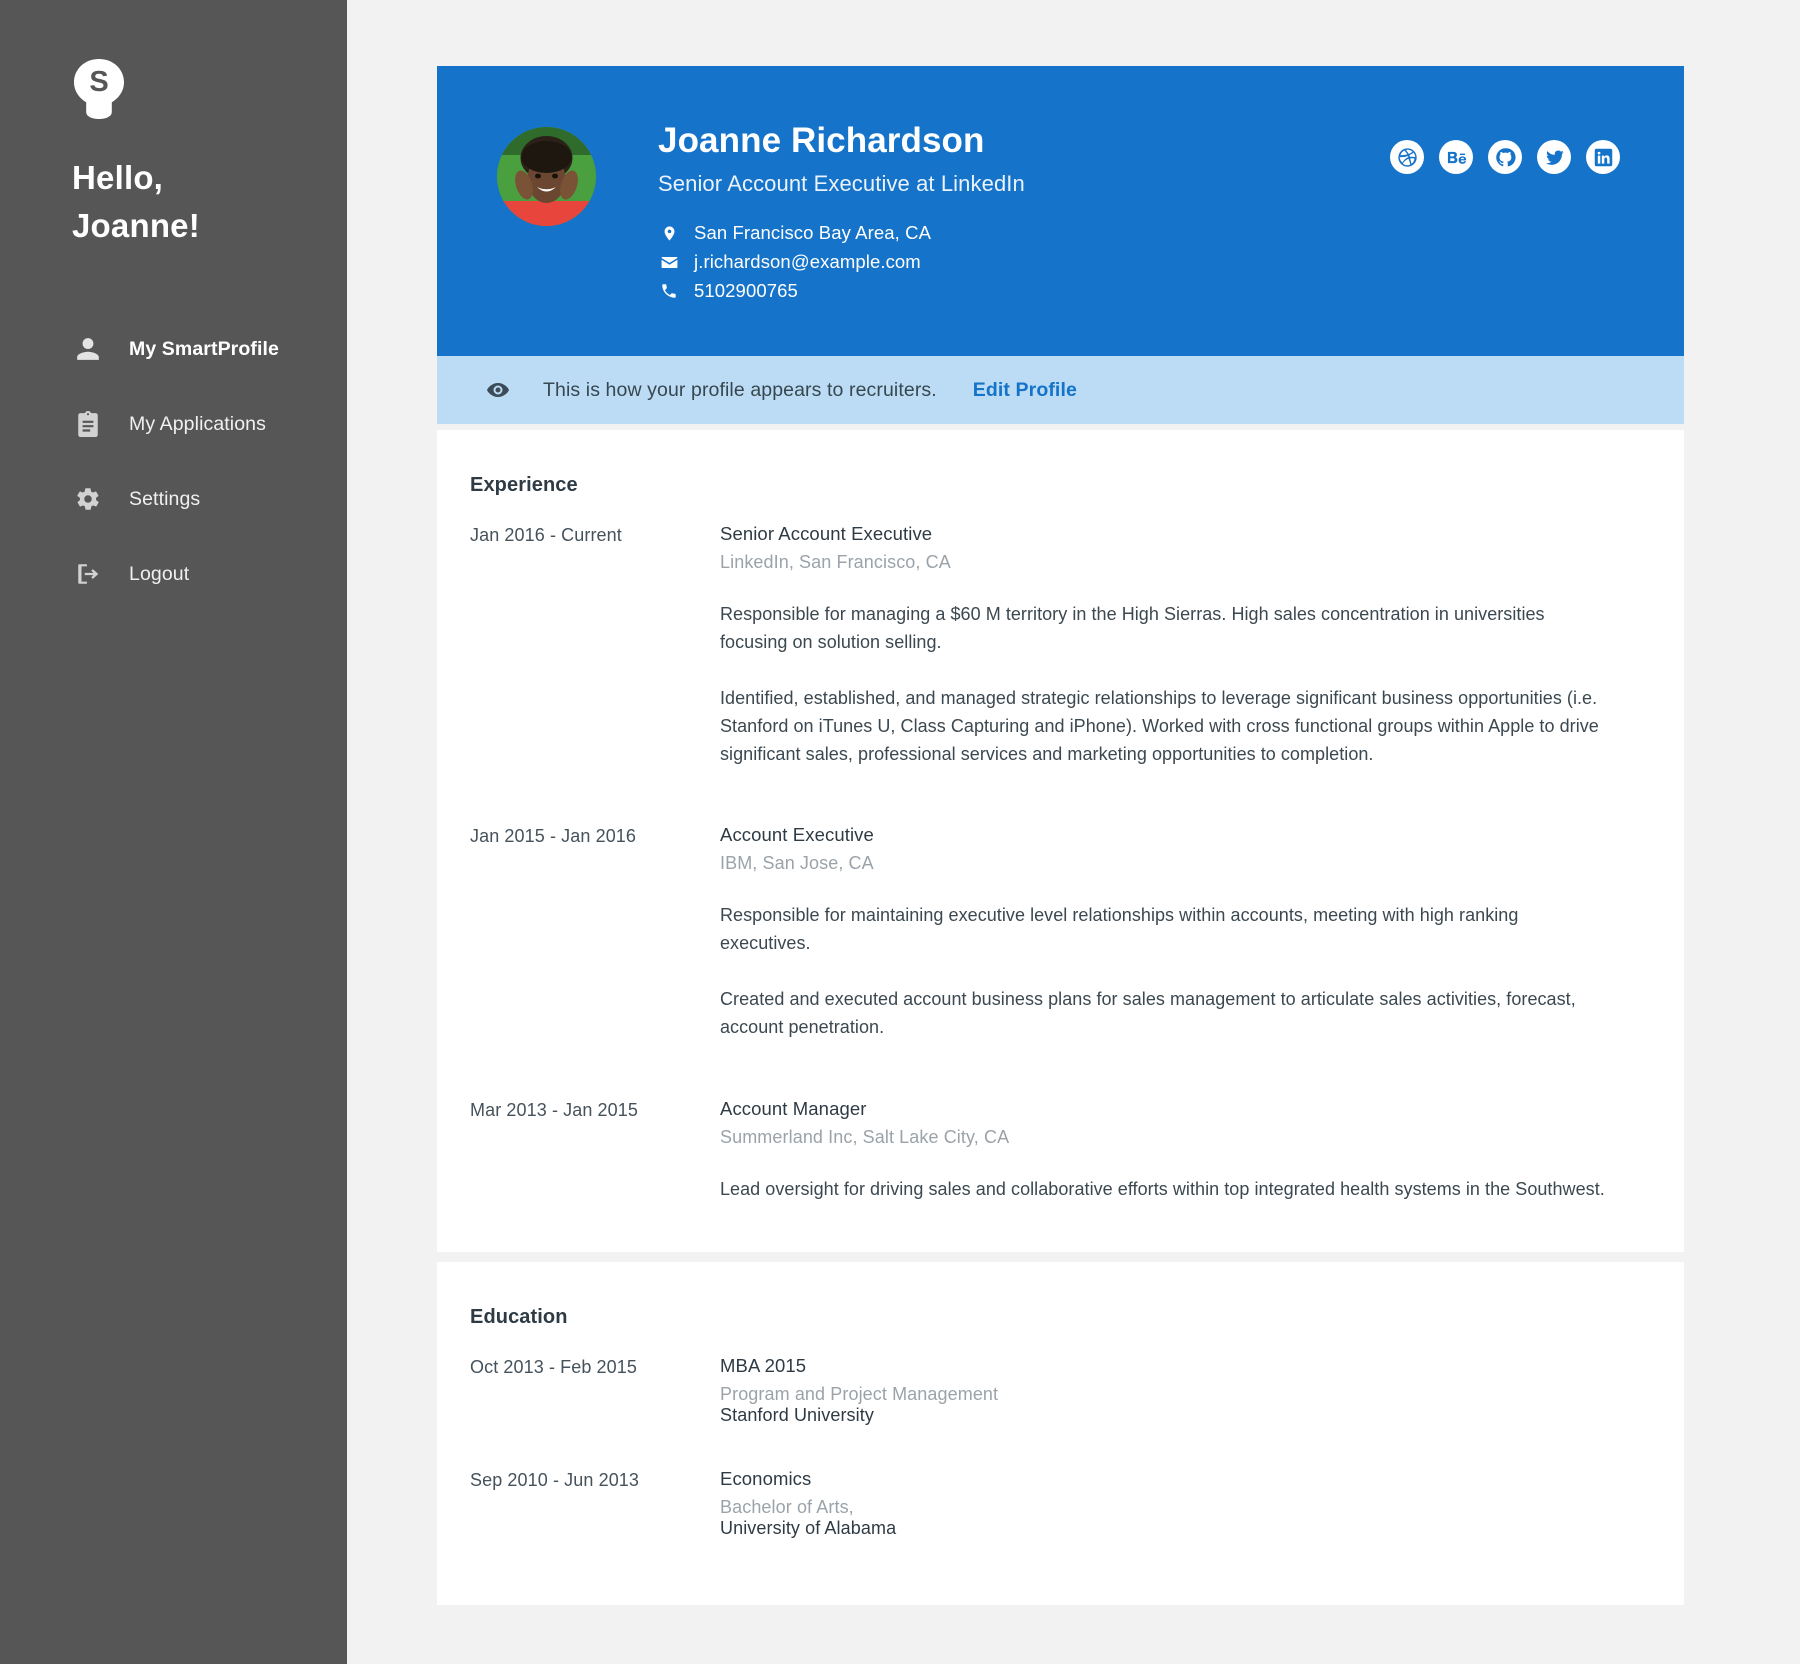 The image size is (1800, 1664). What do you see at coordinates (519, 1316) in the screenshot?
I see `education-section-title: Education` at bounding box center [519, 1316].